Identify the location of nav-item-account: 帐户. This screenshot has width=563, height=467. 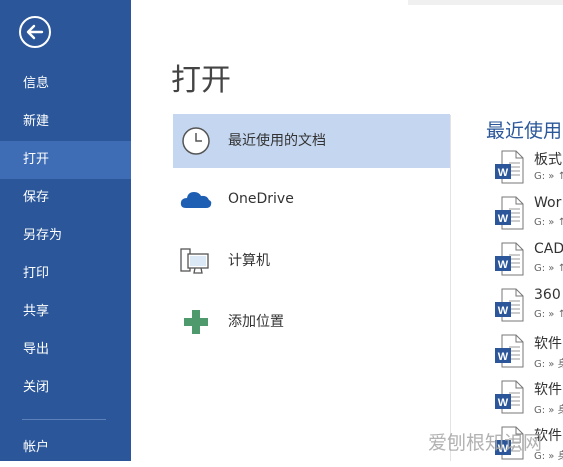
(65, 448).